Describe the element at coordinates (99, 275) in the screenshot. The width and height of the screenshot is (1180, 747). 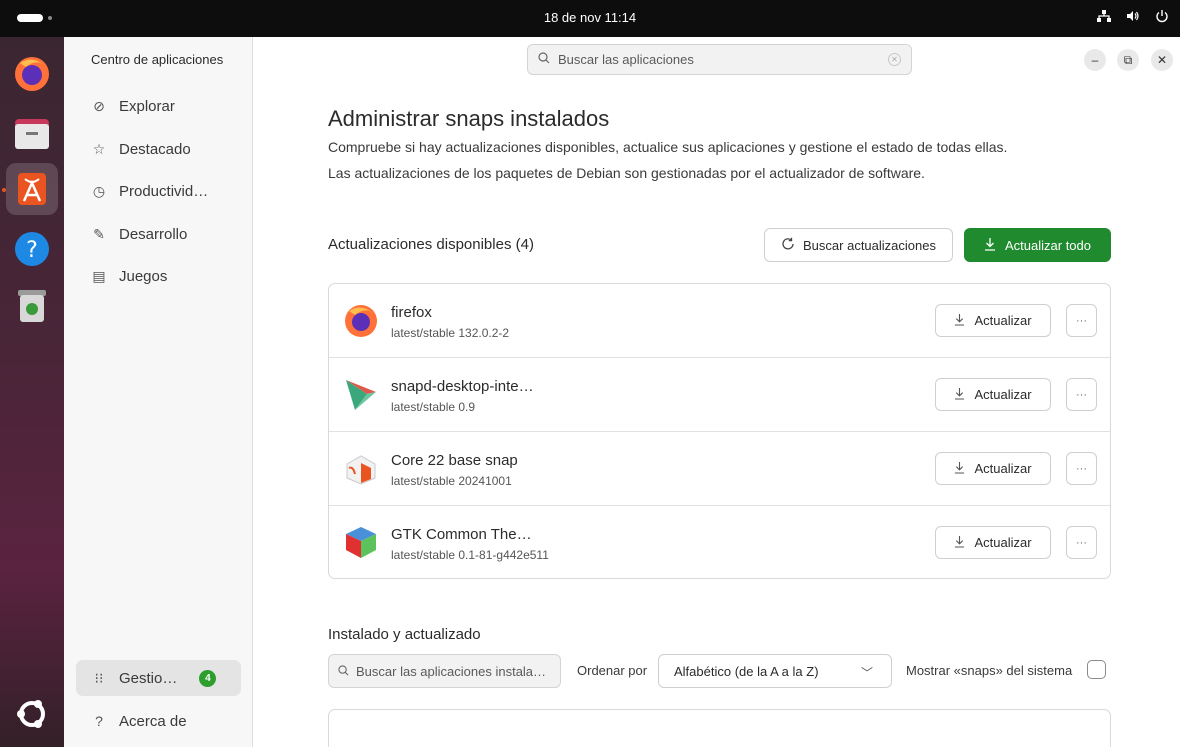
I see `gamepad-icon: ▤` at that location.